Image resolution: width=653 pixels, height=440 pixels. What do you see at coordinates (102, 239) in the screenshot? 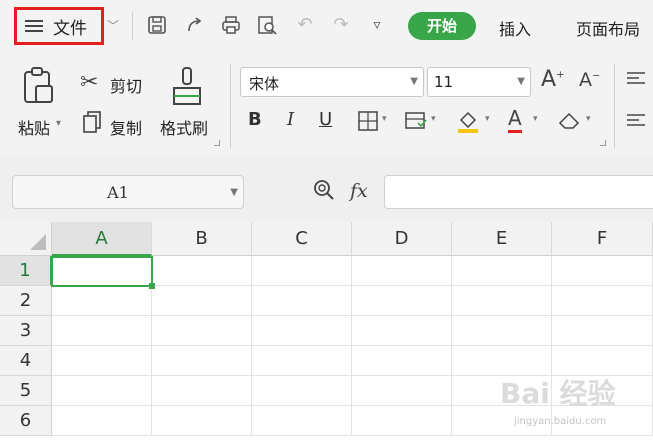
I see `column-header-a: A` at bounding box center [102, 239].